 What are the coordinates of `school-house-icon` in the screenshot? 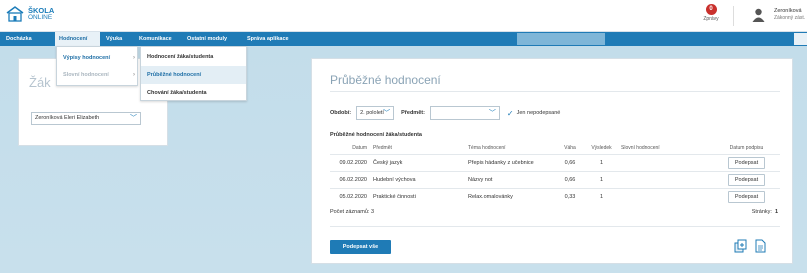 It's located at (15, 14).